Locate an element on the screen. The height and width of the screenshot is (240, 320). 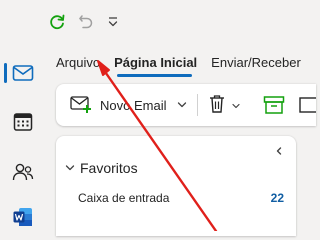
undo-icon is located at coordinates (86, 22).